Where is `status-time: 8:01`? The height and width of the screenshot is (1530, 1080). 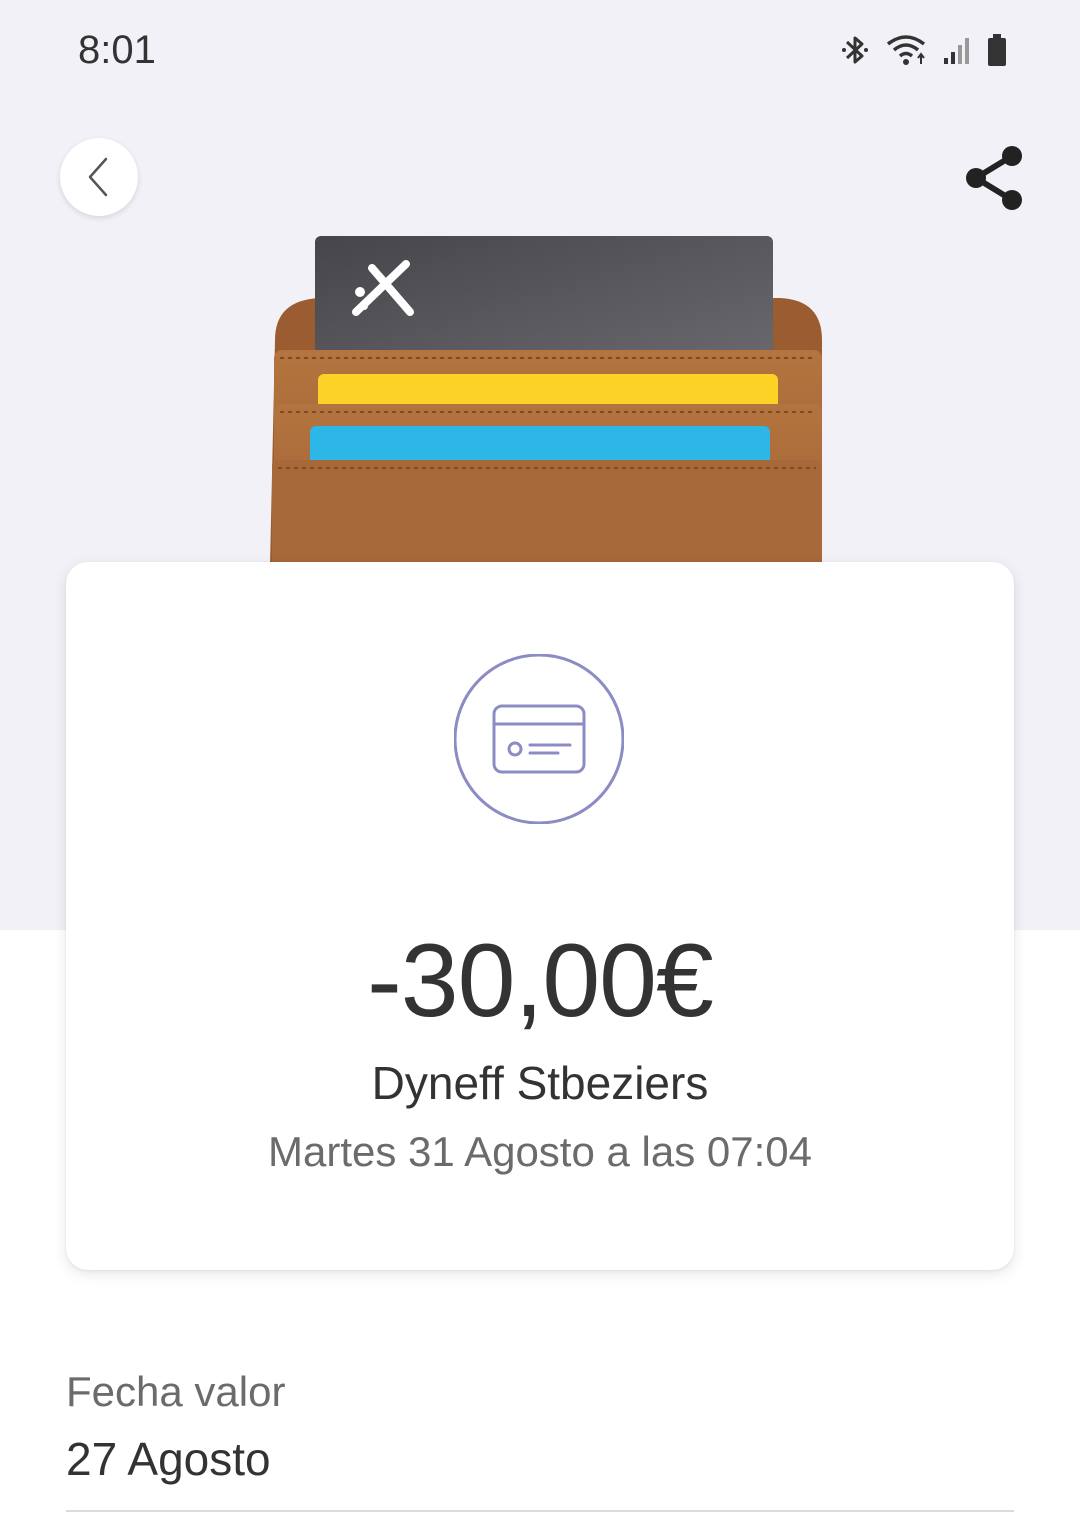 status-time: 8:01 is located at coordinates (117, 50).